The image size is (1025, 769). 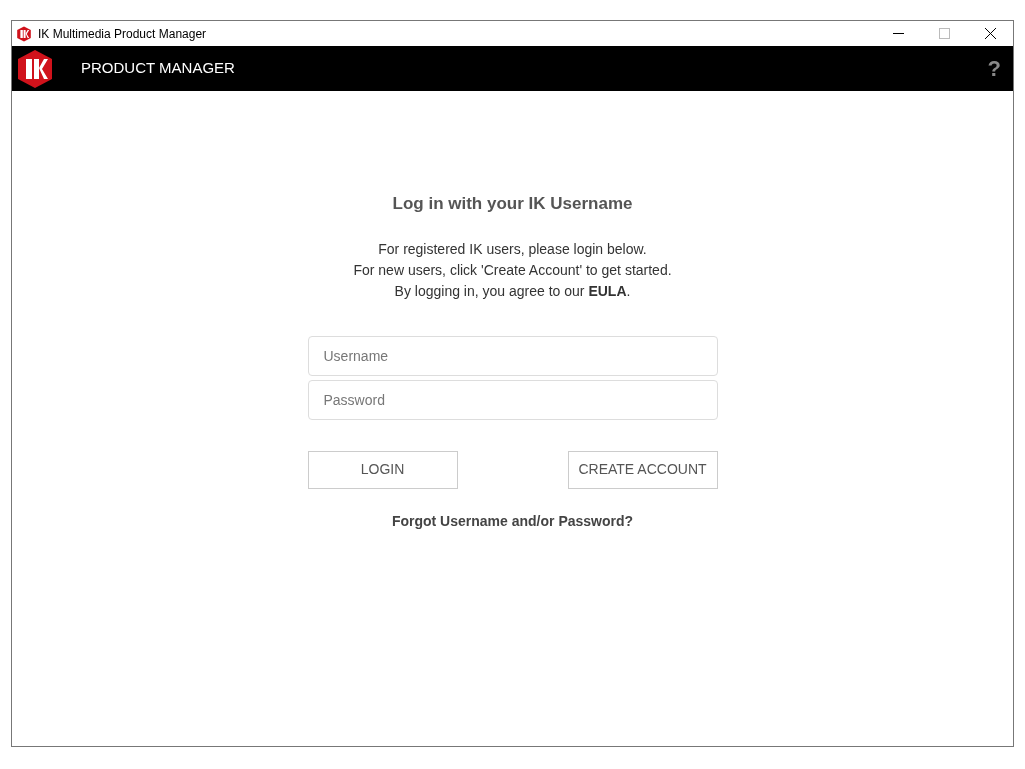 I want to click on intro-text: For new users, click 'Create Account' to get started., so click(x=512, y=270).